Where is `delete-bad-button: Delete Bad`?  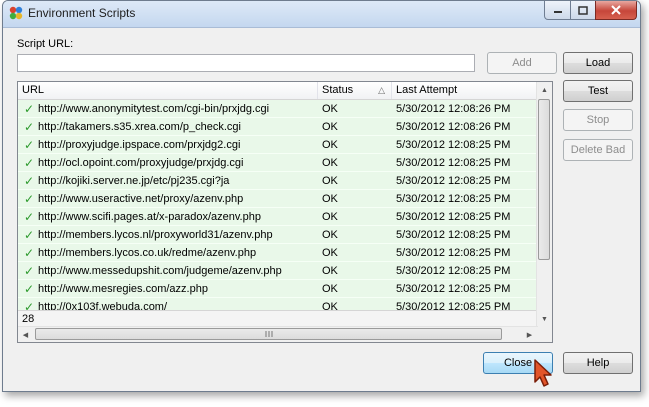
delete-bad-button: Delete Bad is located at coordinates (598, 150).